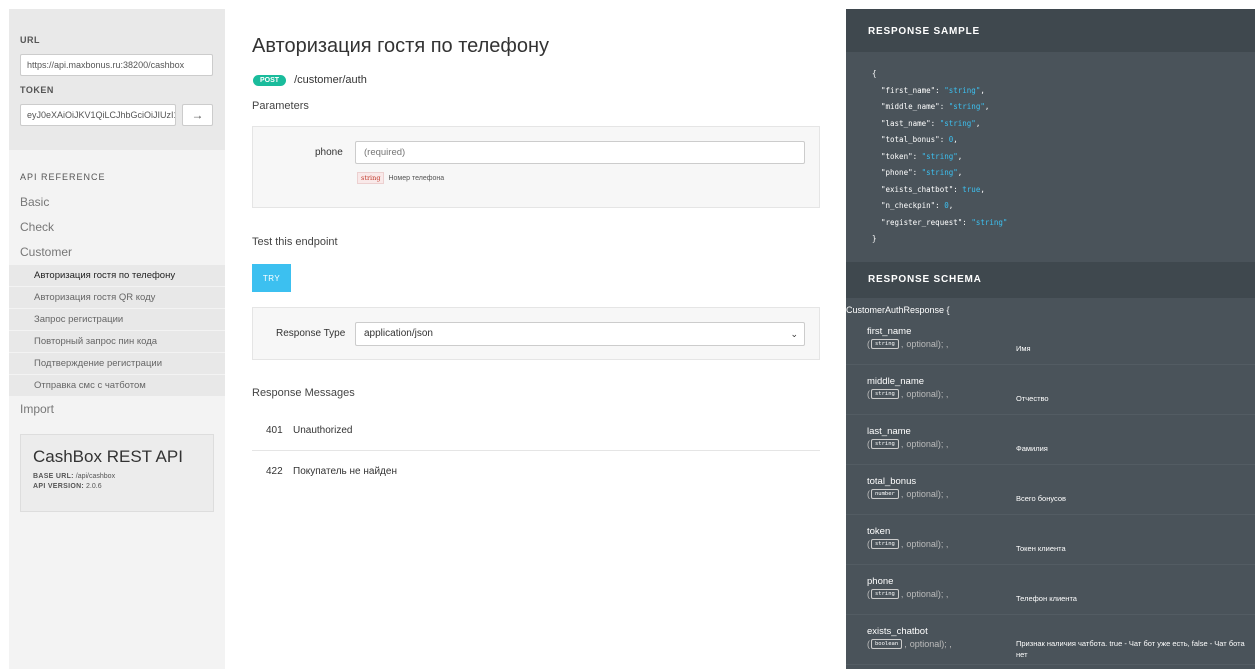 The width and height of the screenshot is (1255, 669). I want to click on field-name: token, so click(879, 531).